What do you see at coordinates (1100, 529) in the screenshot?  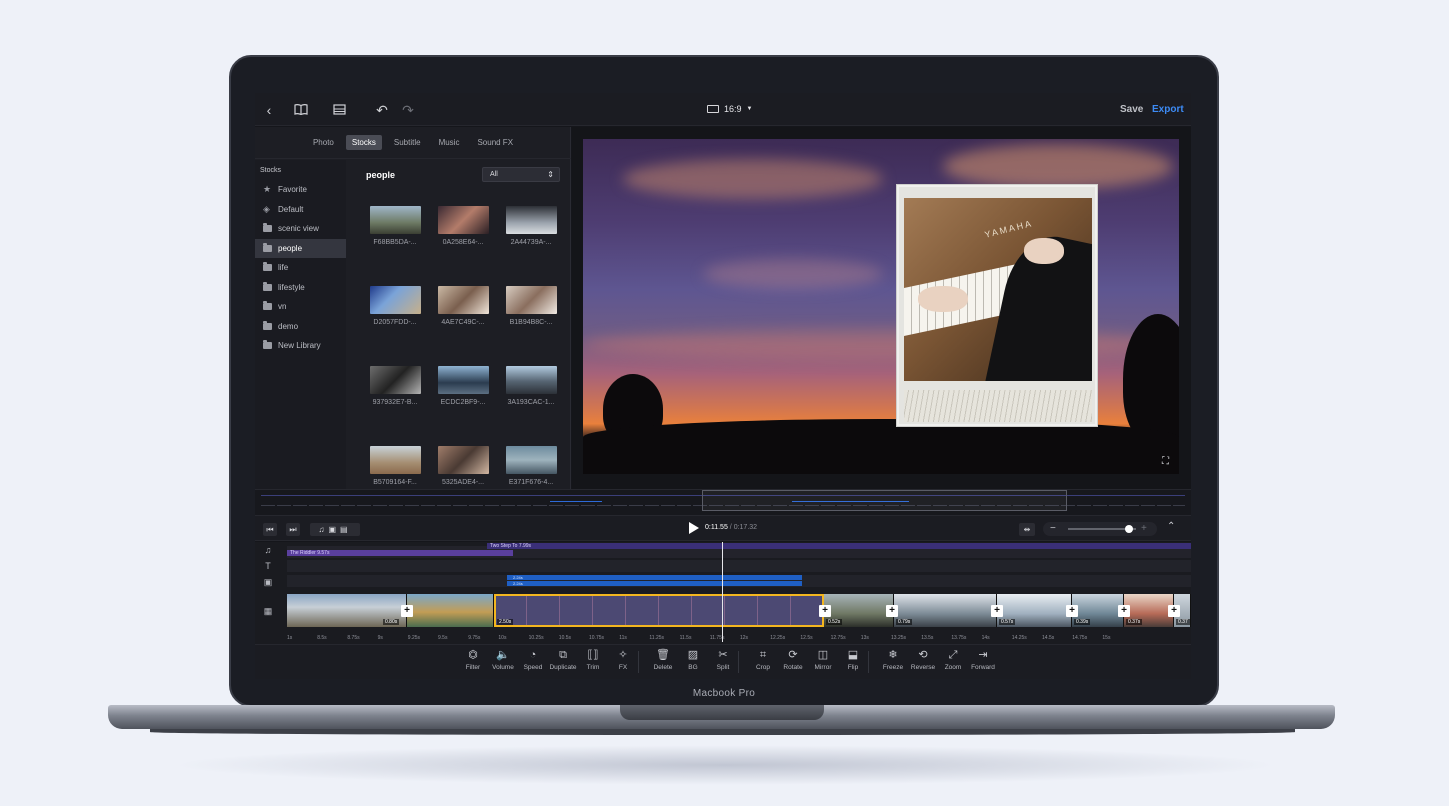 I see `zoom-slider: − +` at bounding box center [1100, 529].